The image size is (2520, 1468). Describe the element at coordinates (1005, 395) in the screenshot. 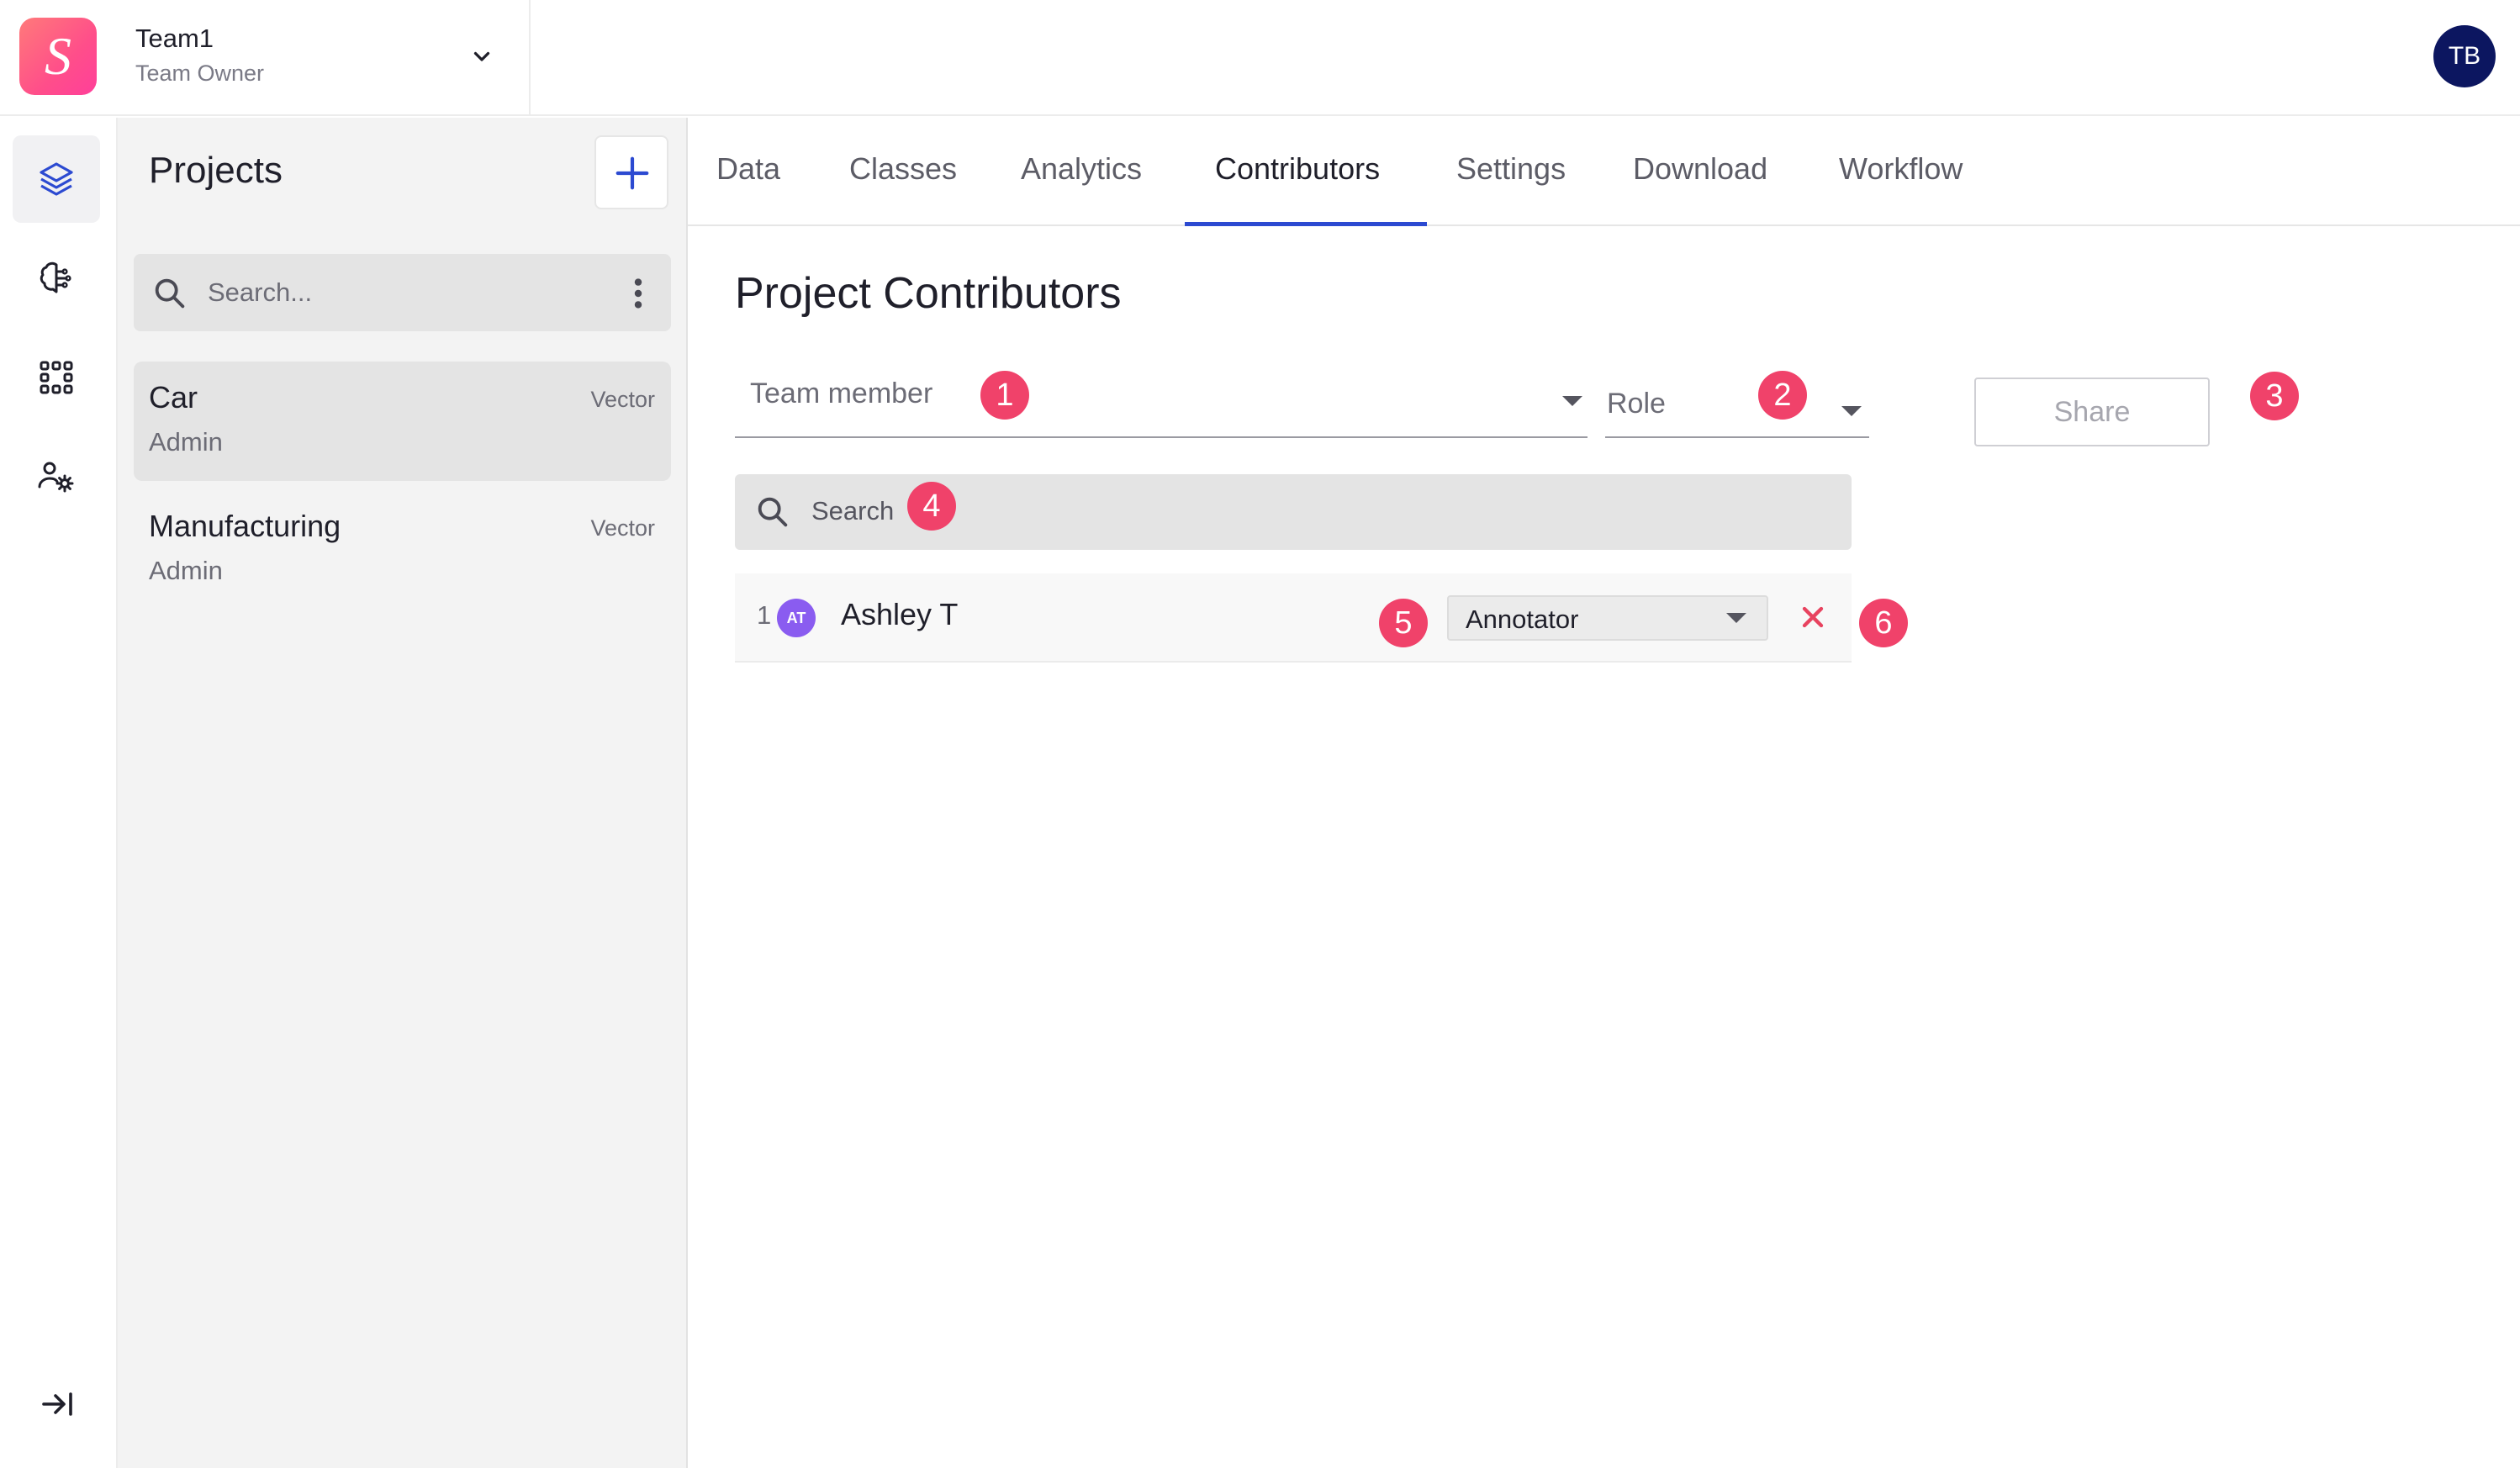

I see `callout-badge: 1` at that location.